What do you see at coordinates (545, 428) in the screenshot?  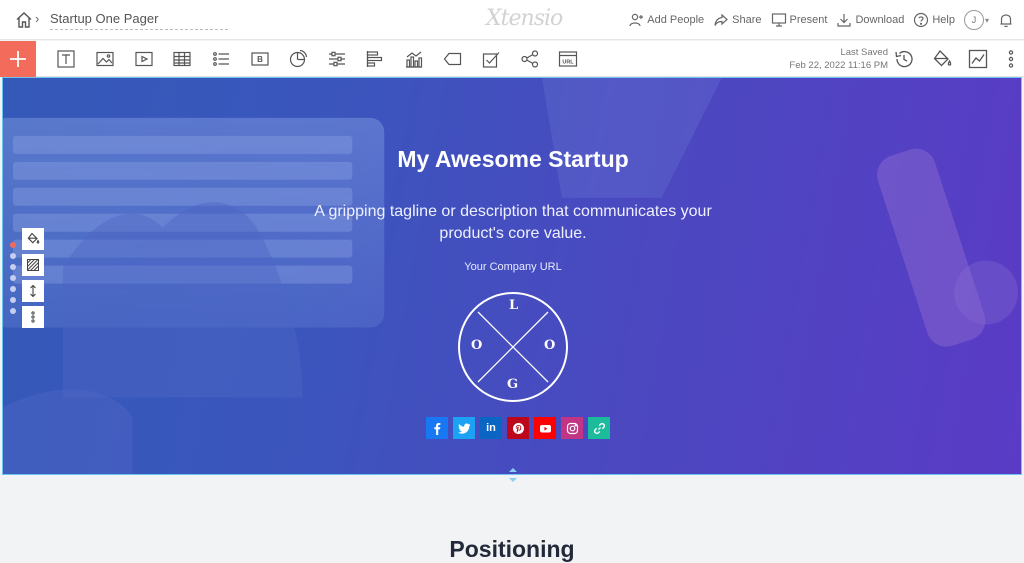 I see `youtube-icon` at bounding box center [545, 428].